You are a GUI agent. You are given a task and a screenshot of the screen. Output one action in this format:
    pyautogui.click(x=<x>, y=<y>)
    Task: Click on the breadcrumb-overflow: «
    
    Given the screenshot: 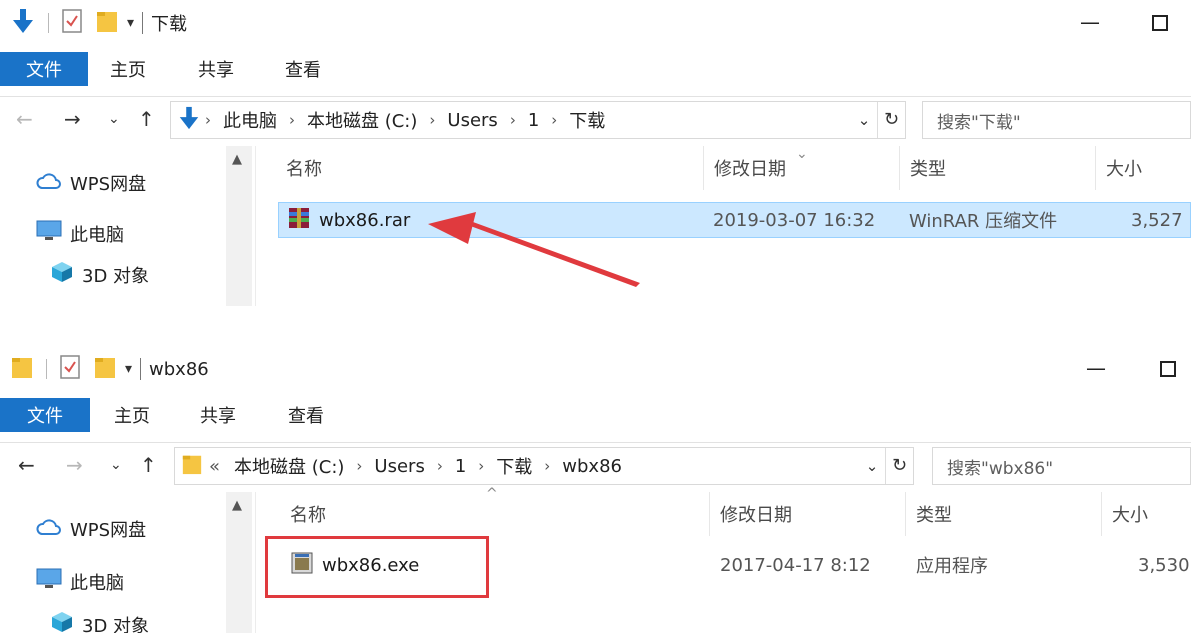 What is the action you would take?
    pyautogui.click(x=214, y=466)
    